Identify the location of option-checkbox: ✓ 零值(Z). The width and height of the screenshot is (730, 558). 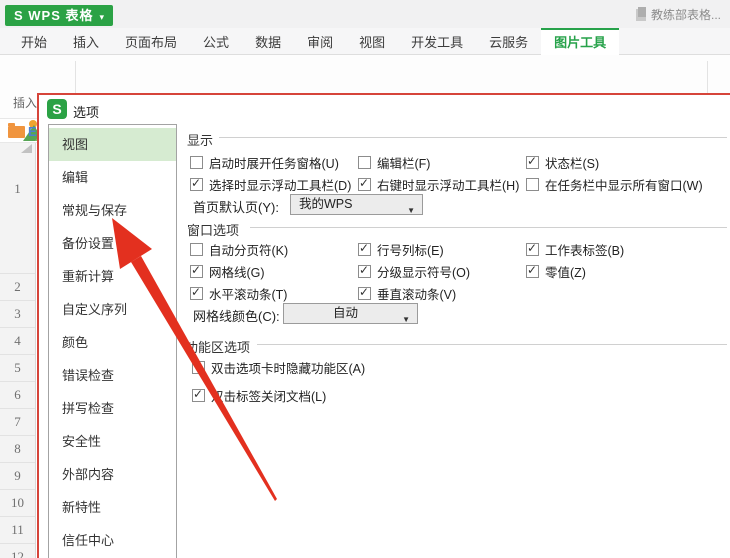
(628, 271).